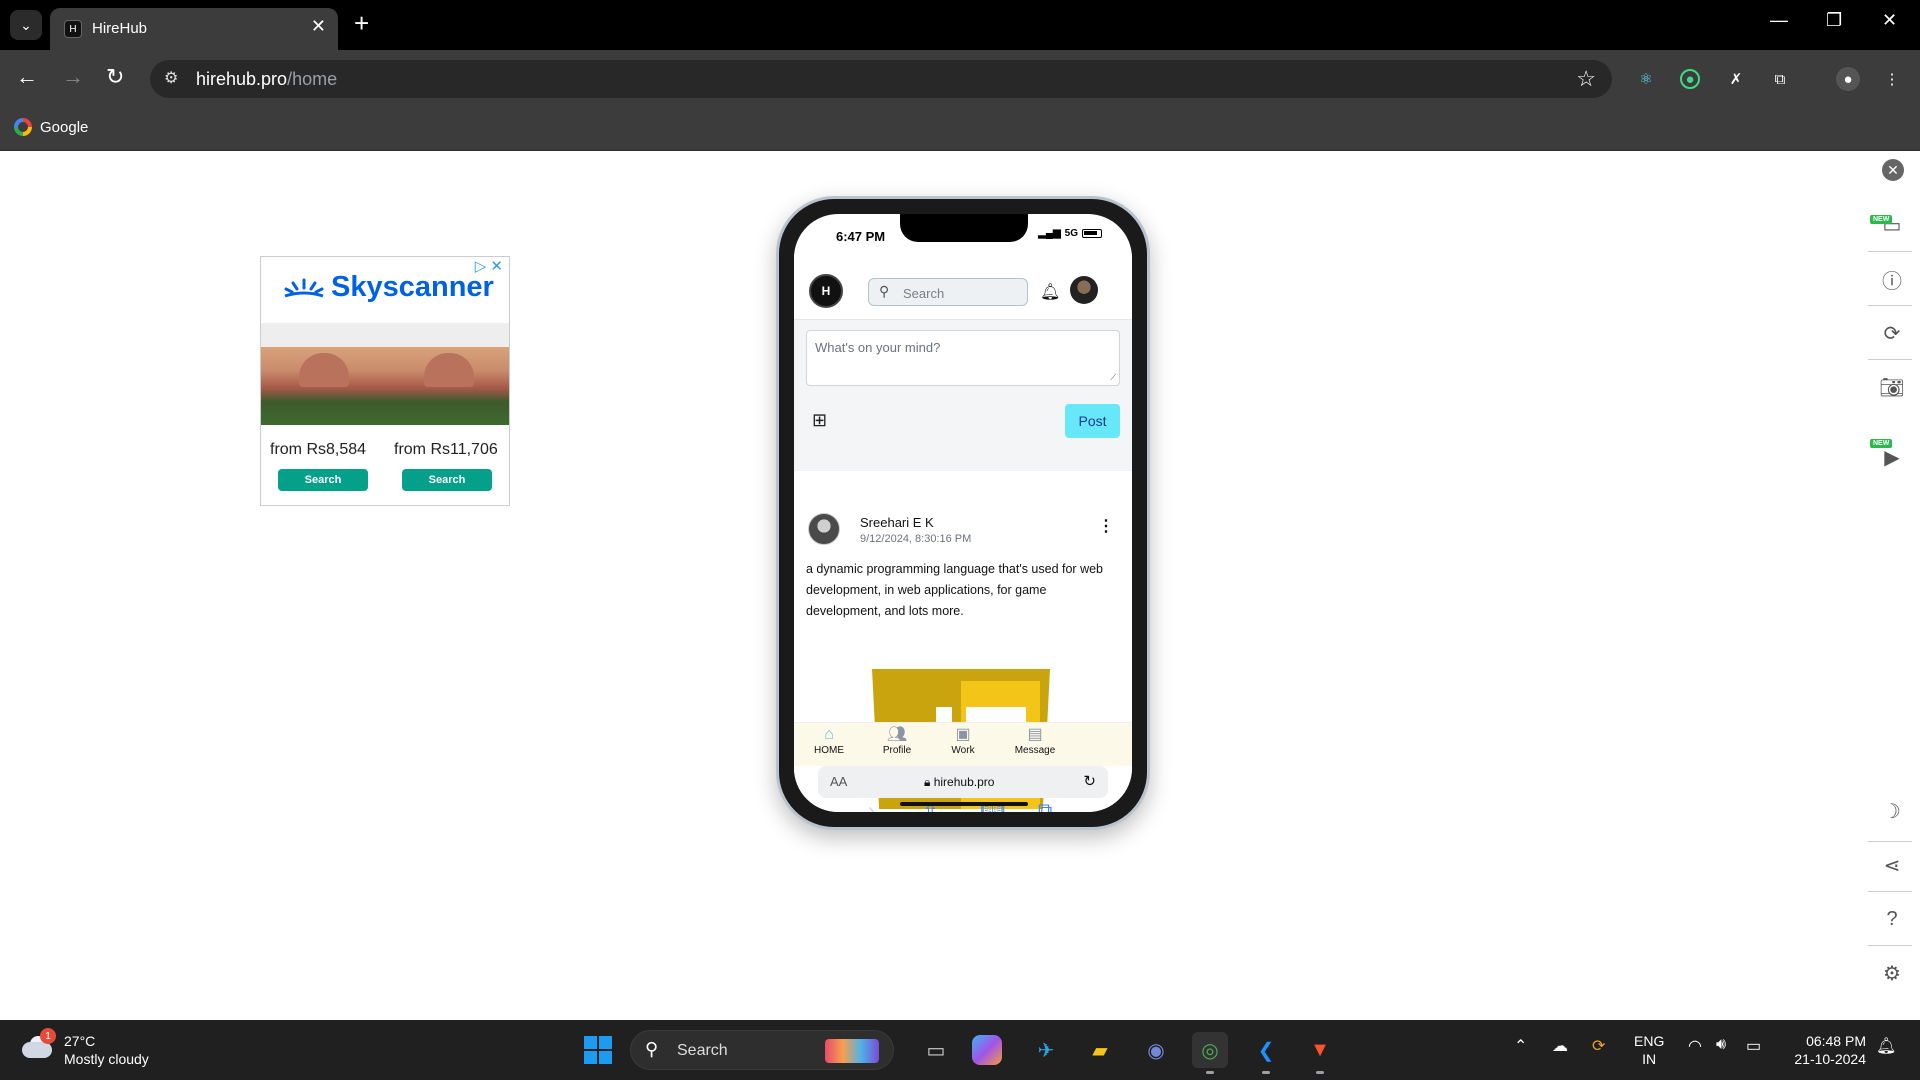 The image size is (1920, 1080). I want to click on system-clock: 06:48 PM 21-10-2024, so click(1826, 1050).